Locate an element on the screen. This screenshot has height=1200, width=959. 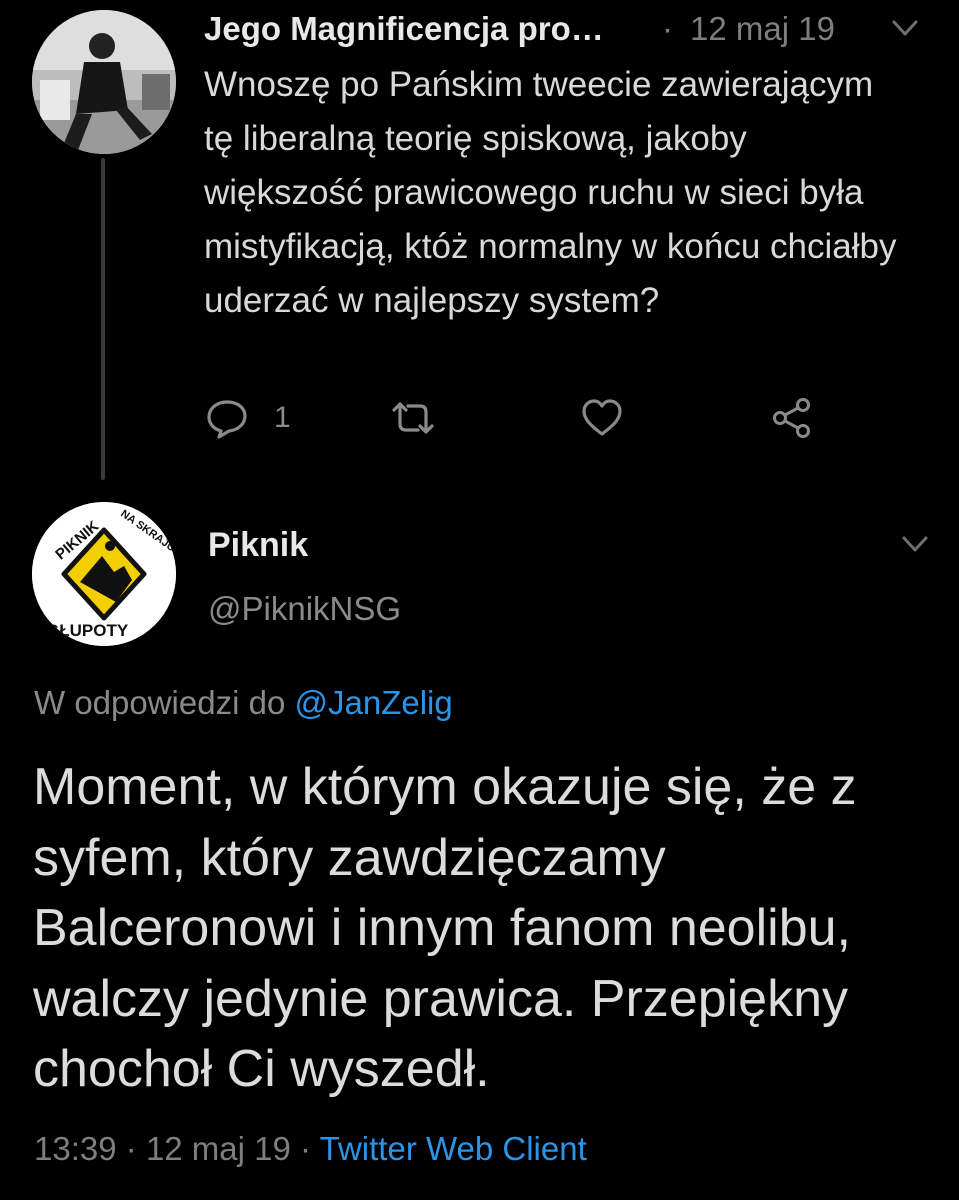
reply-count: 1 is located at coordinates (282, 417).